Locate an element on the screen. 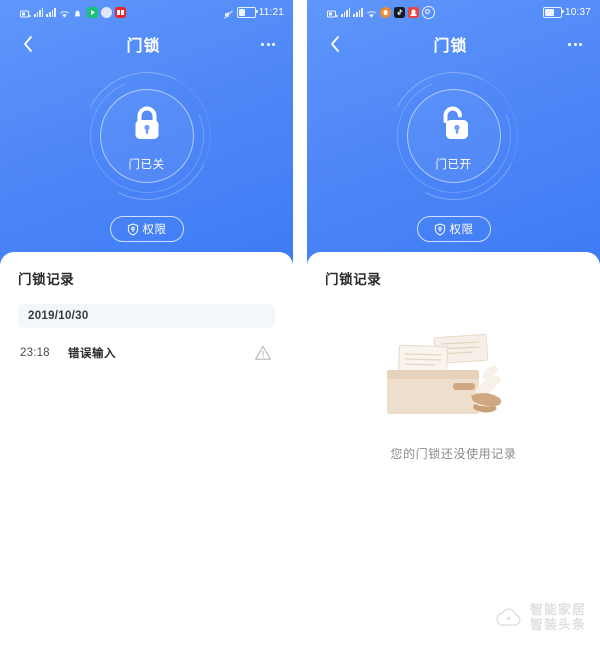 This screenshot has width=600, height=646. lock-status-widget-unlocked: 门已开 is located at coordinates (453, 136).